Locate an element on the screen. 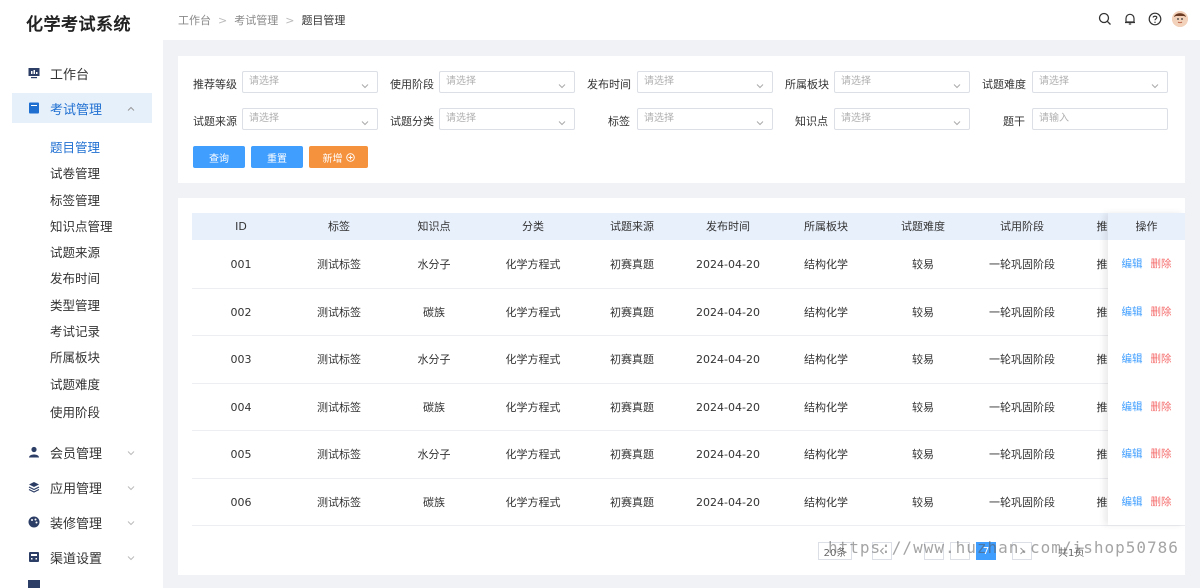  sidebar-subitem-question-management: 题目管理 is located at coordinates (75, 146).